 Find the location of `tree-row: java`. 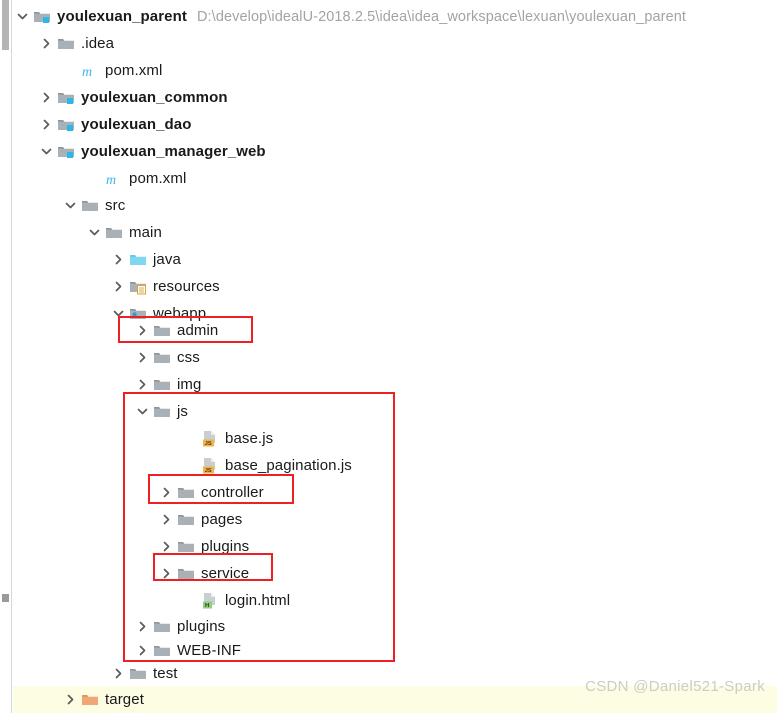

tree-row: java is located at coordinates (395, 259).